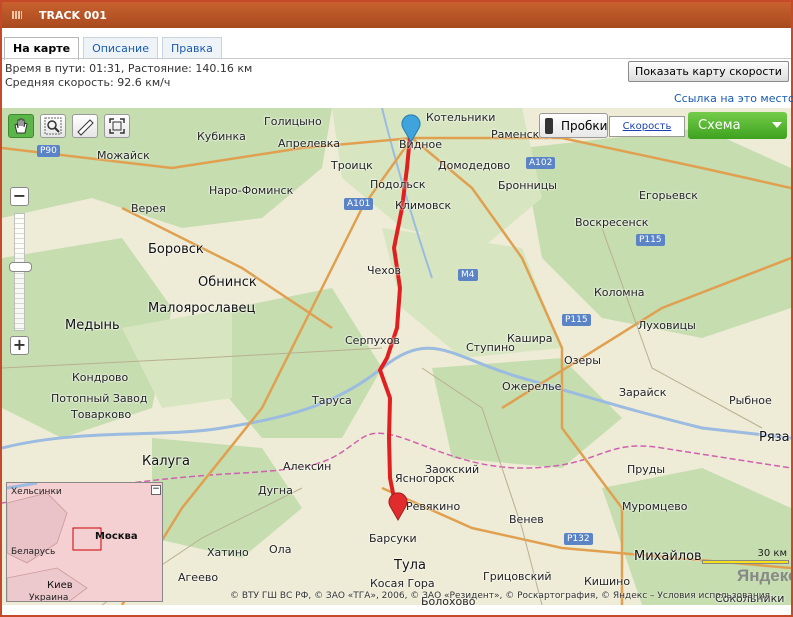 The image size is (793, 617). I want to click on city-label: Голицыно, so click(293, 121).